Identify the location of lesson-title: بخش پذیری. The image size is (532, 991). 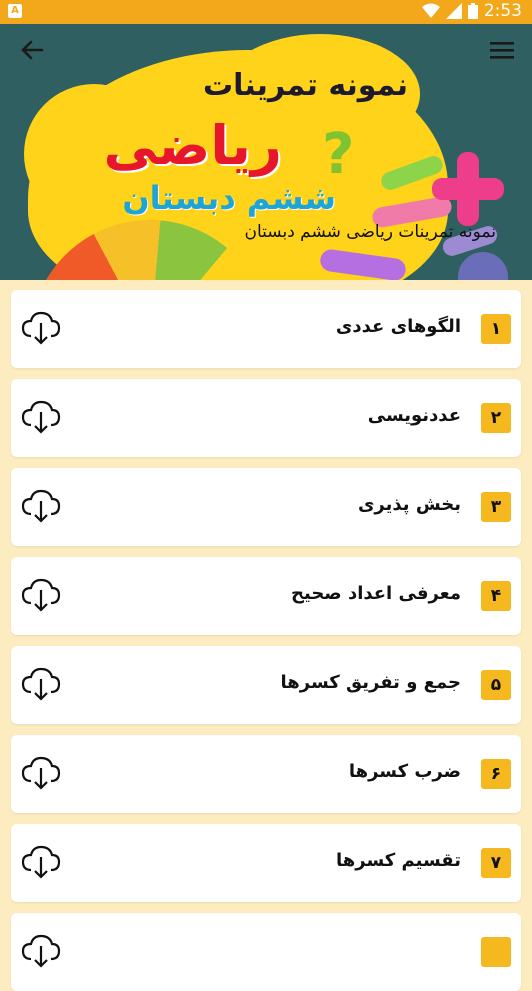
(409, 504).